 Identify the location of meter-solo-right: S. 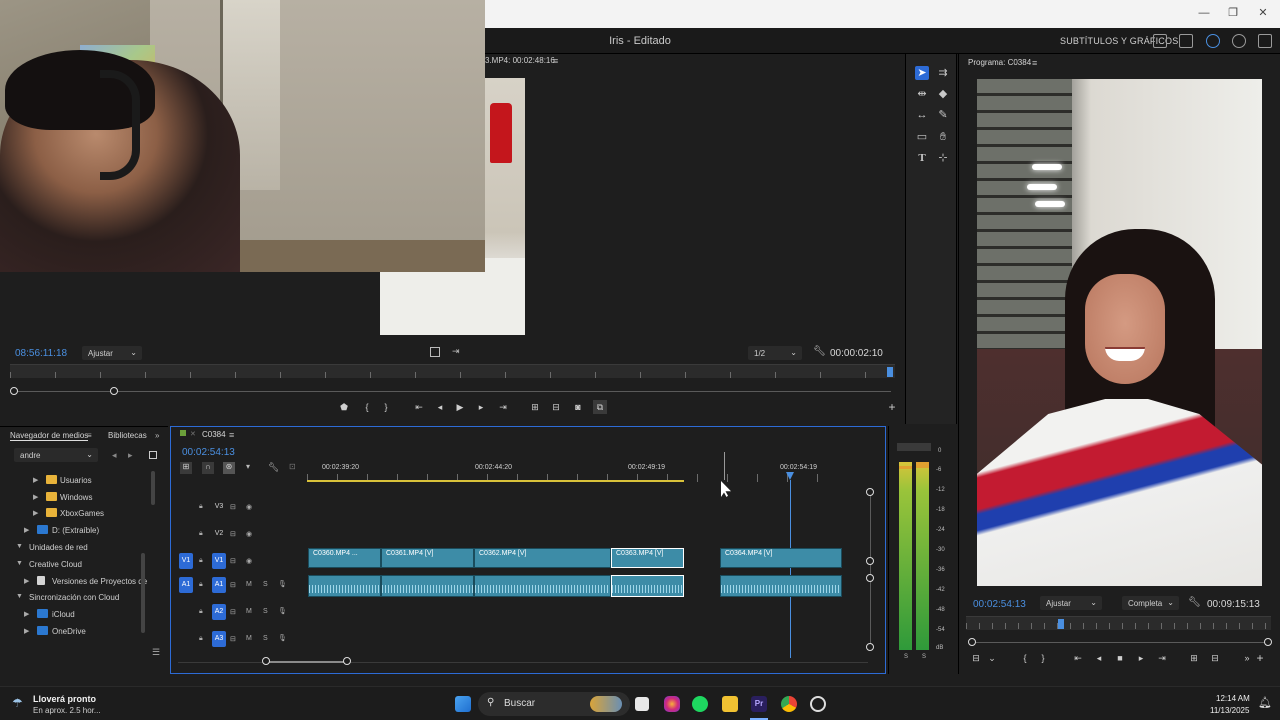
(924, 657).